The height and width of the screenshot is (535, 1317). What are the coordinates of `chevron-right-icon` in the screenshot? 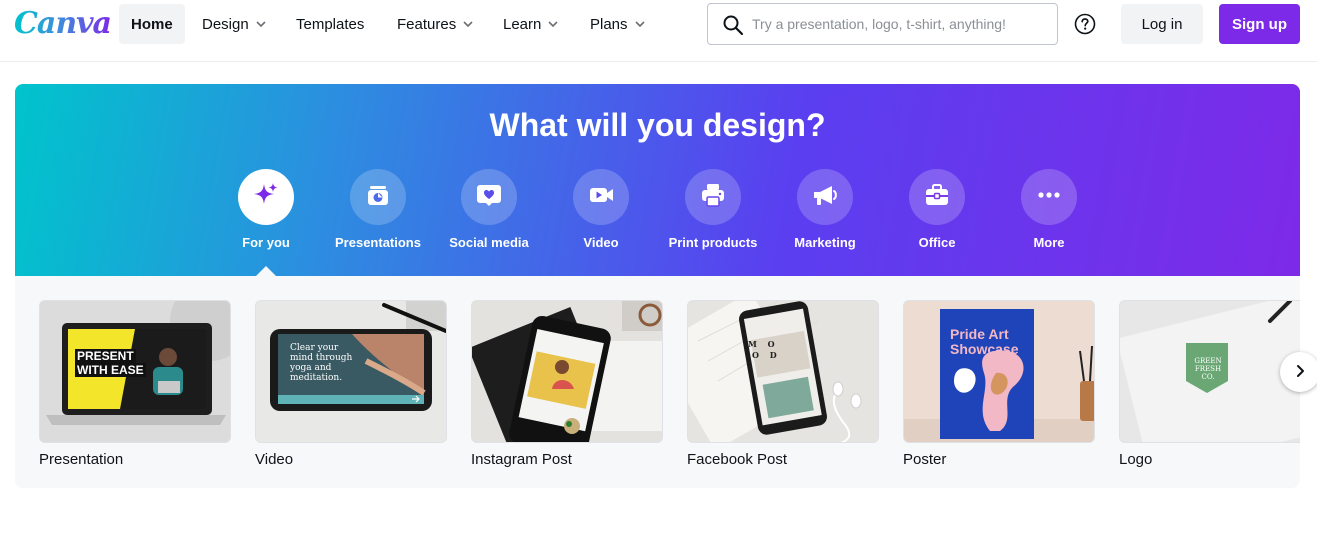 It's located at (1300, 372).